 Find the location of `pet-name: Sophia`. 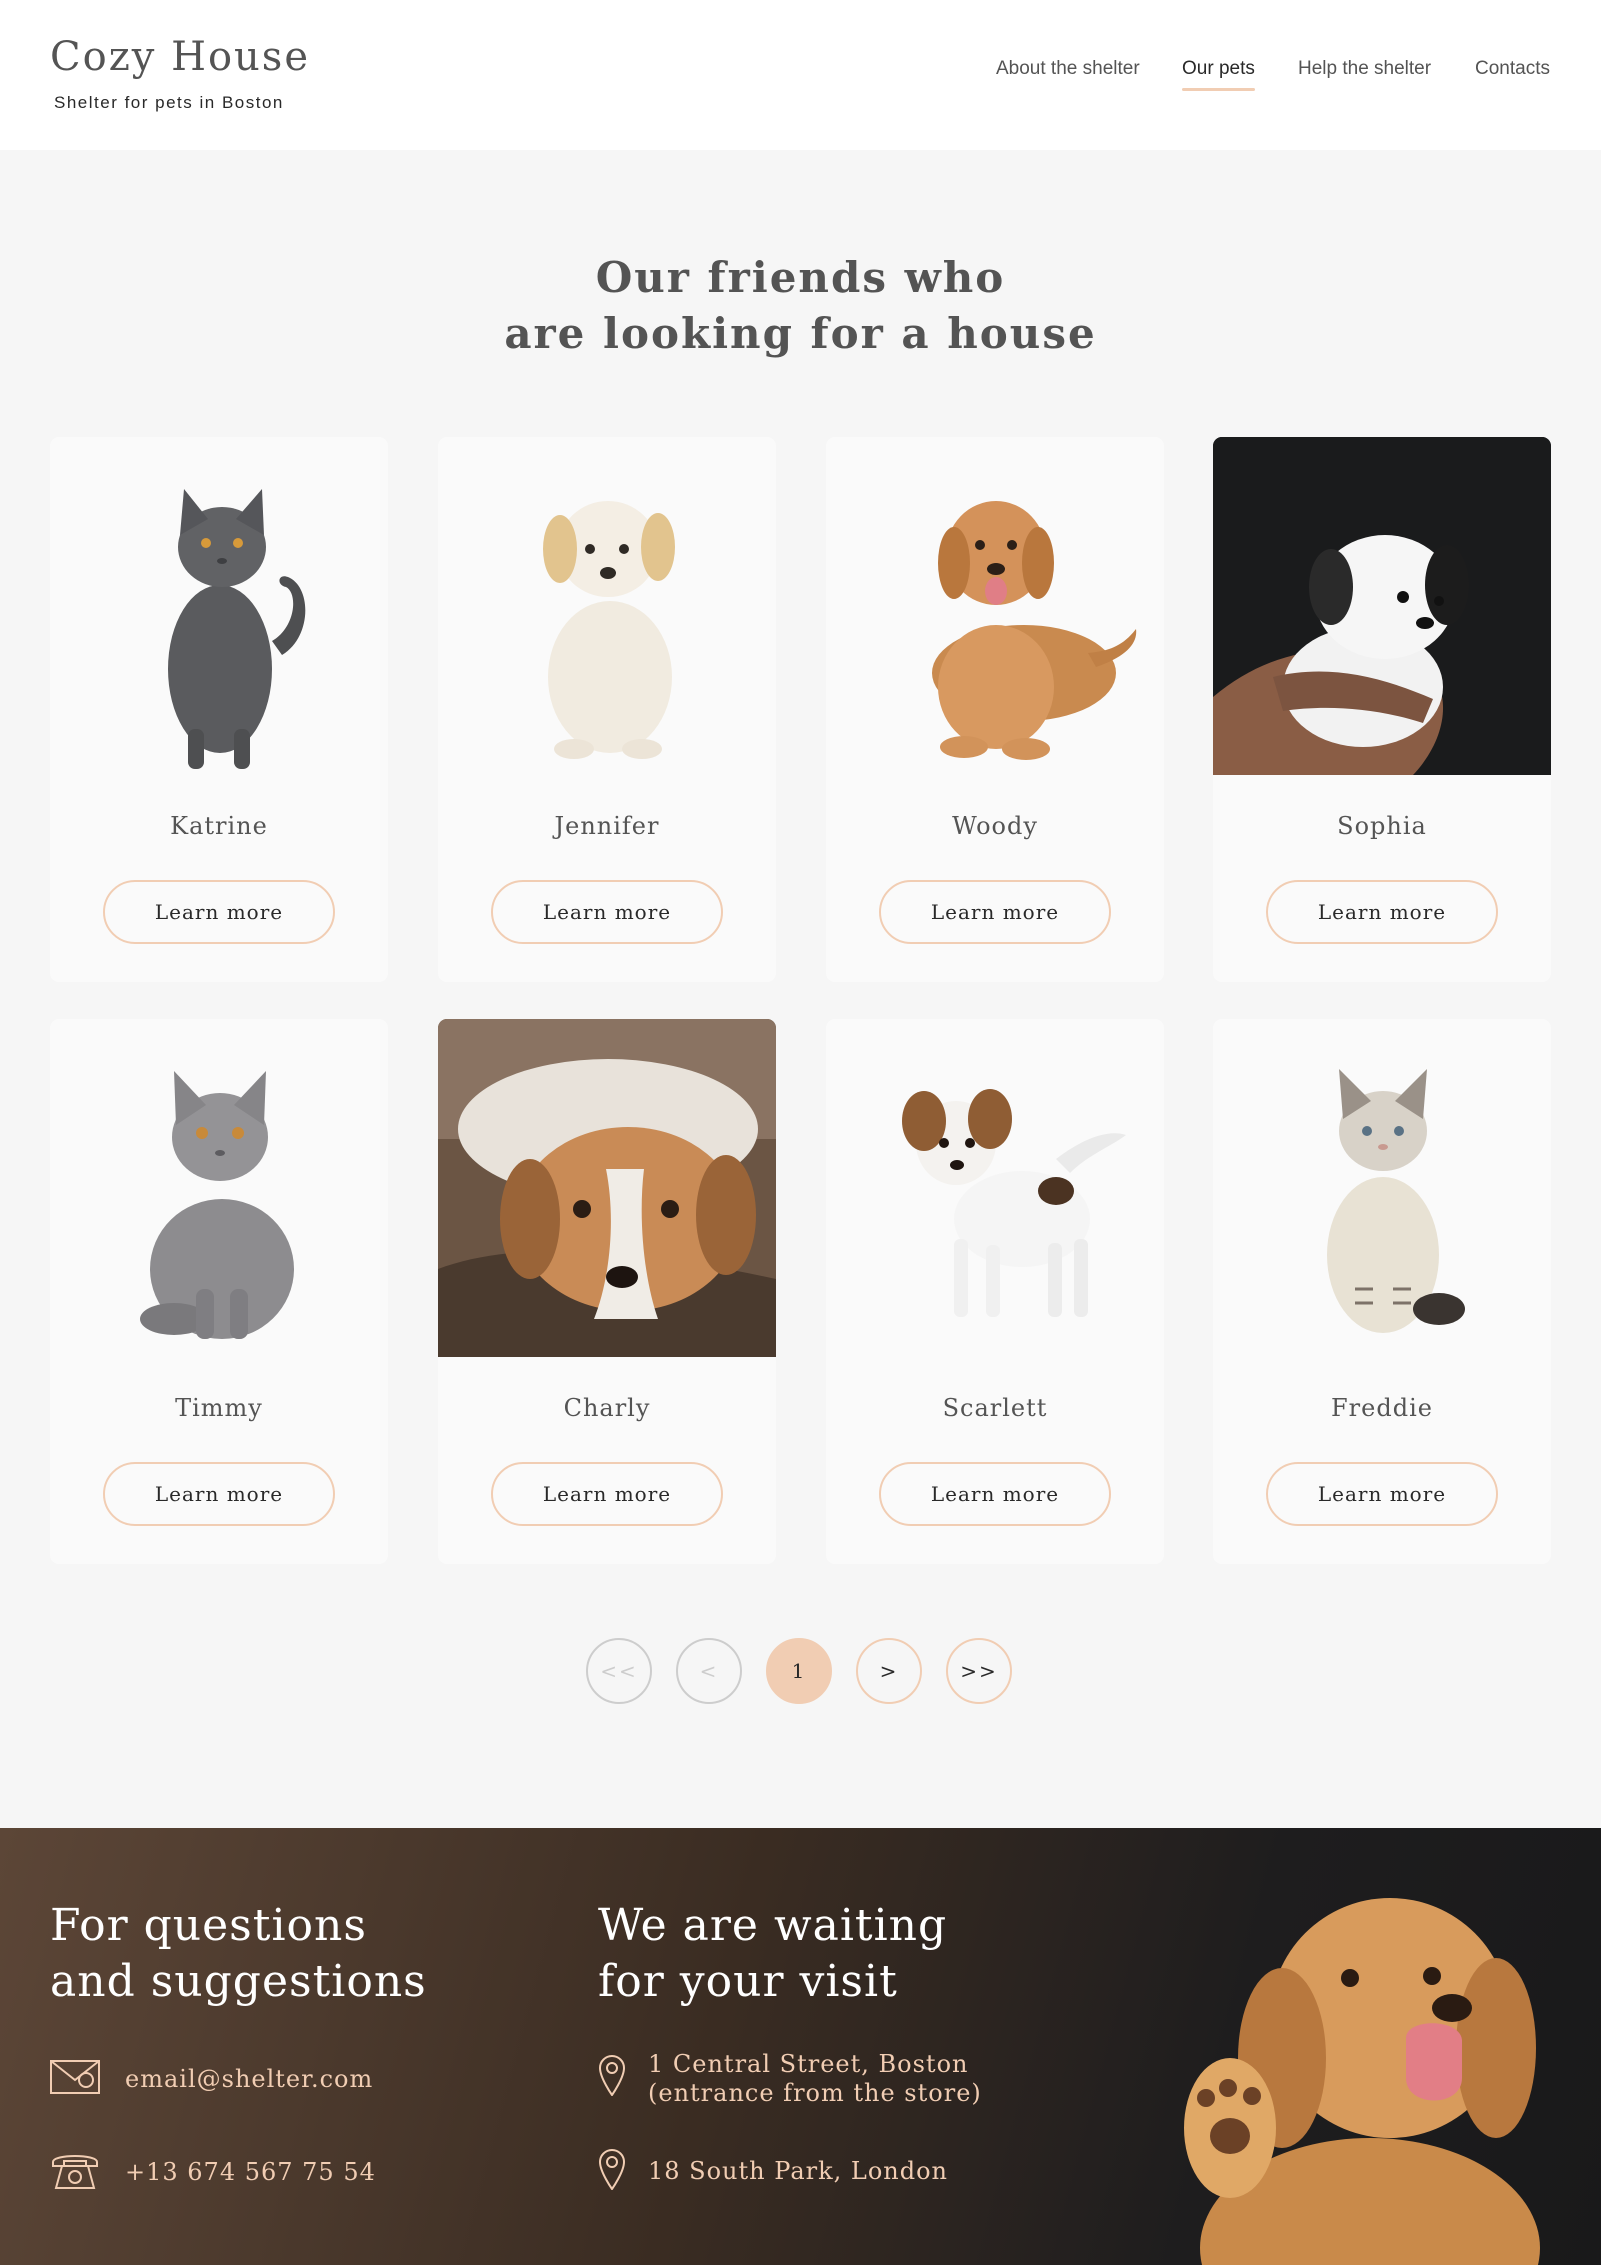

pet-name: Sophia is located at coordinates (1382, 826).